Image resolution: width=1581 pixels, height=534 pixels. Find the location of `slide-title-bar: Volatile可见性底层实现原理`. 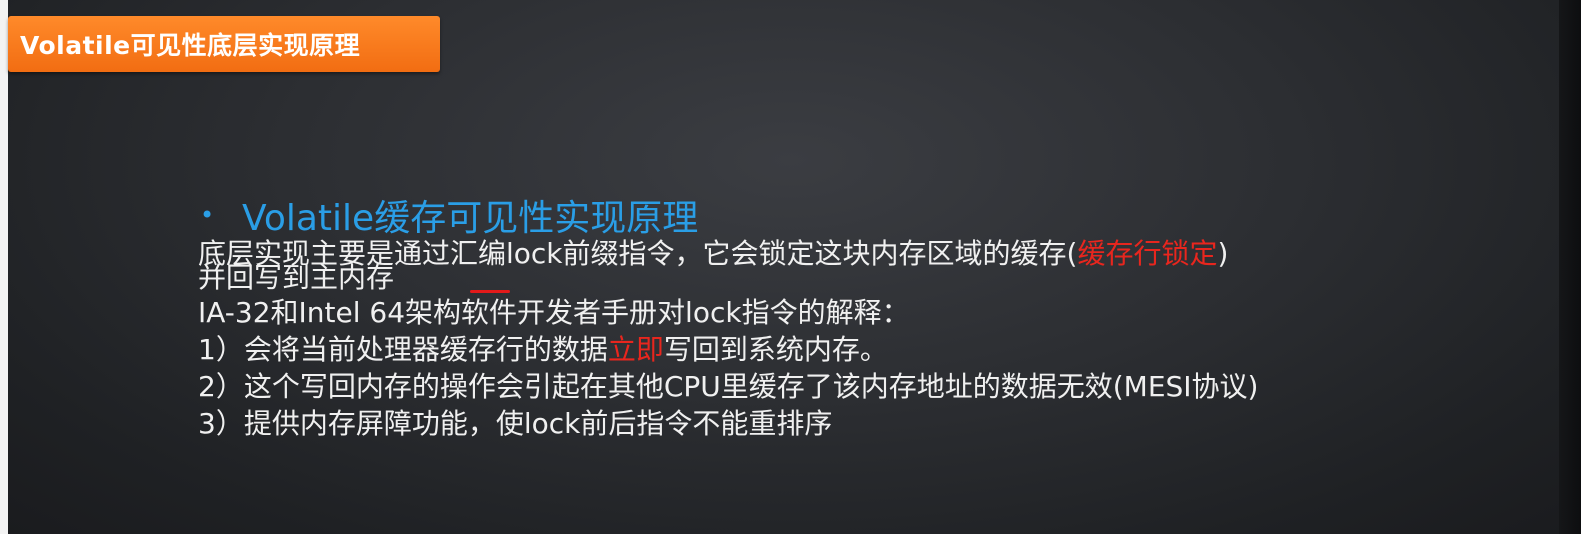

slide-title-bar: Volatile可见性底层实现原理 is located at coordinates (224, 44).